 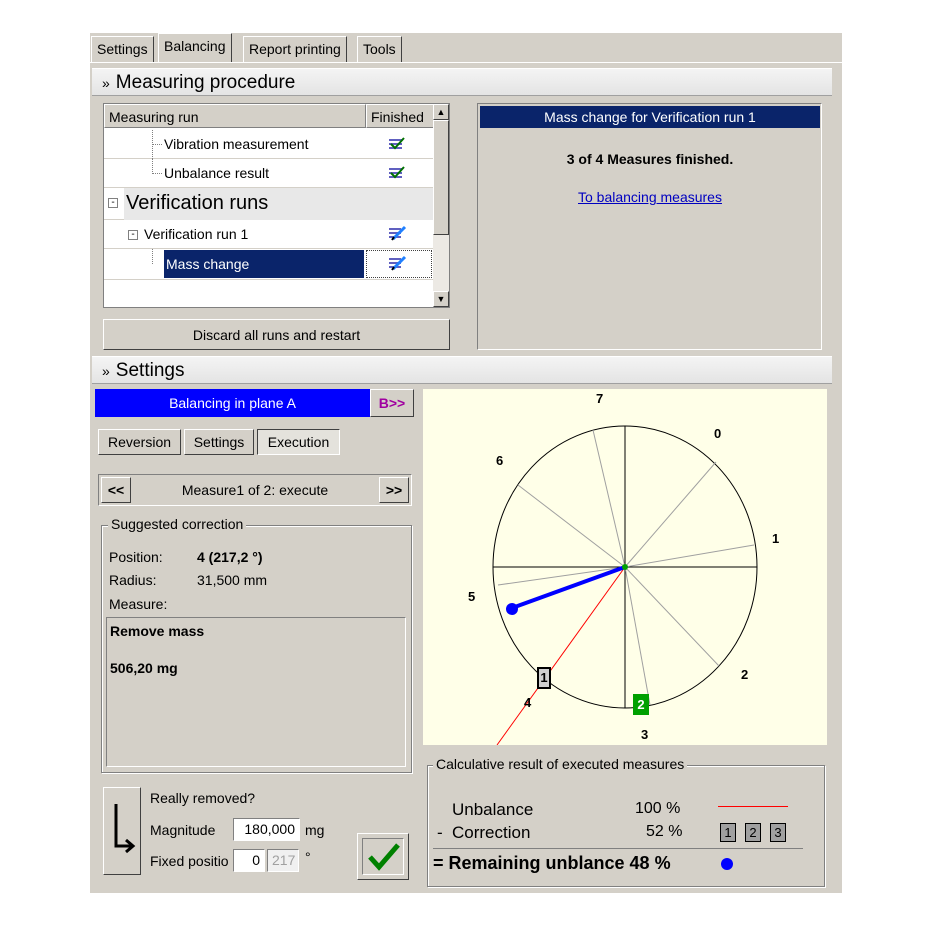 I want to click on fixed-angle-input: 217, so click(x=283, y=860).